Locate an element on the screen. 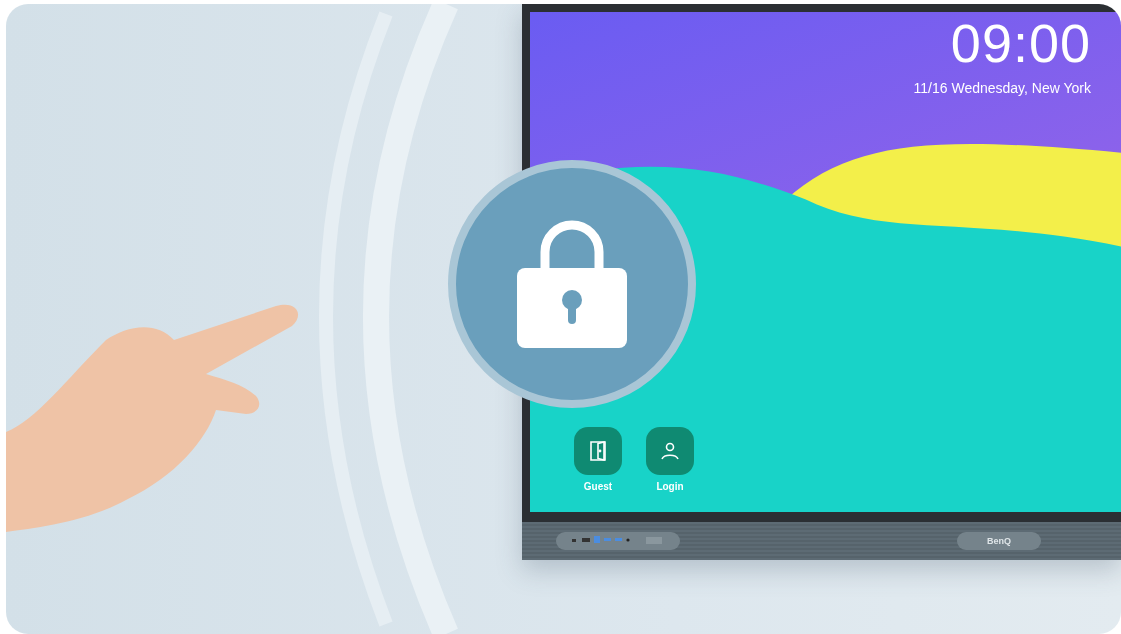  person-icon is located at coordinates (670, 451).